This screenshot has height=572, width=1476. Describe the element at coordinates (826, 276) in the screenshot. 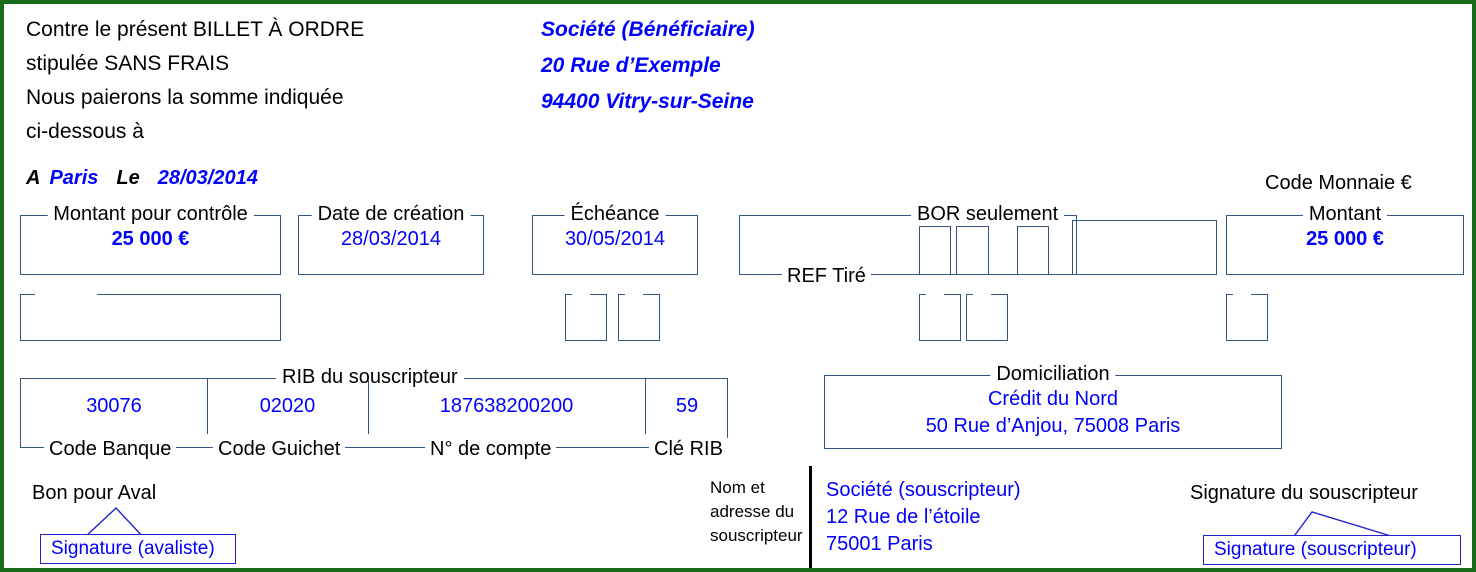

I see `field-ref-tire-label: REF Tiré` at that location.